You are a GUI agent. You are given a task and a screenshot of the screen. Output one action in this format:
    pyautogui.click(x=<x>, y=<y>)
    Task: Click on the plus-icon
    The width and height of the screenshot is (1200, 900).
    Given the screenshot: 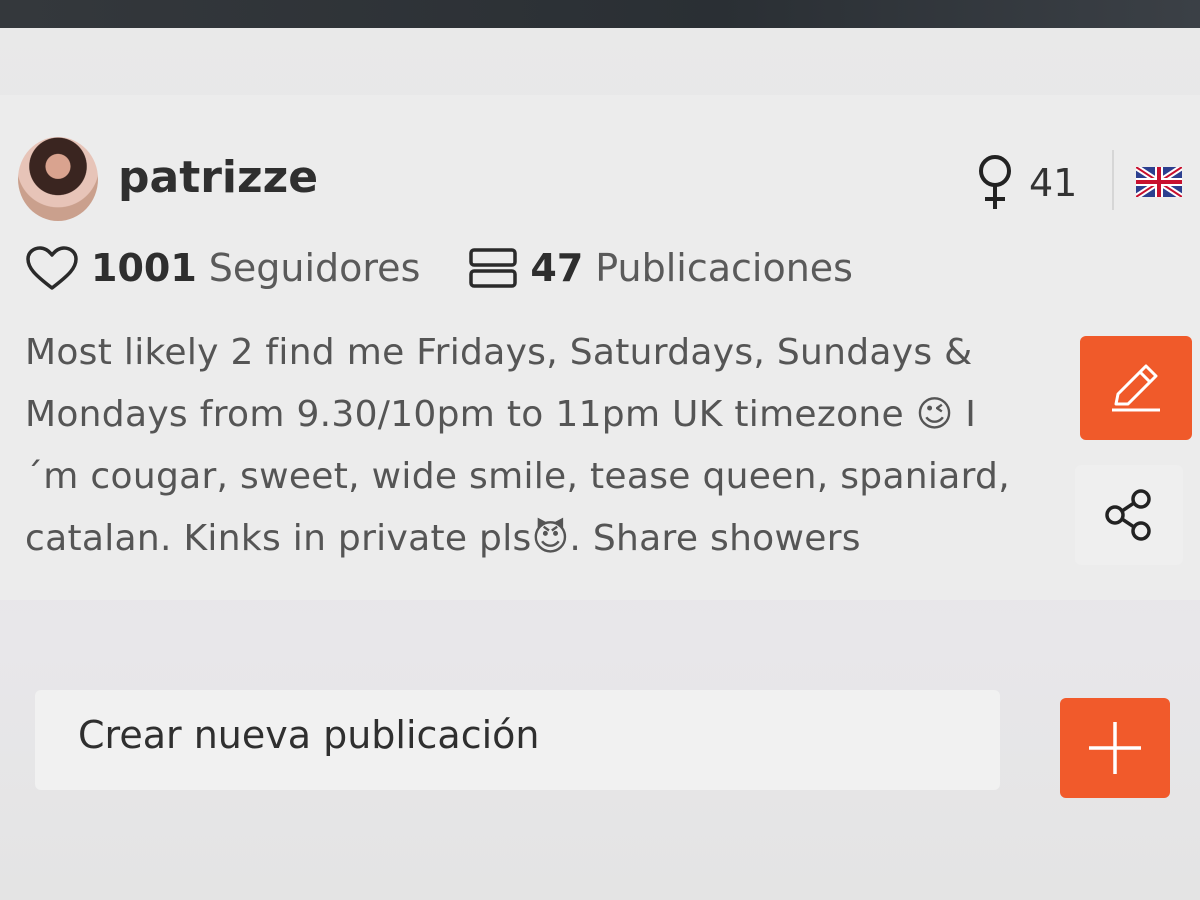 What is the action you would take?
    pyautogui.click(x=1115, y=748)
    